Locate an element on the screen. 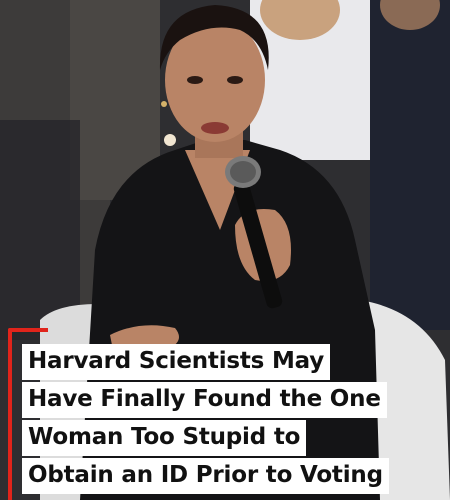  headline-line: Obtain an ID Prior to Voting is located at coordinates (236, 476).